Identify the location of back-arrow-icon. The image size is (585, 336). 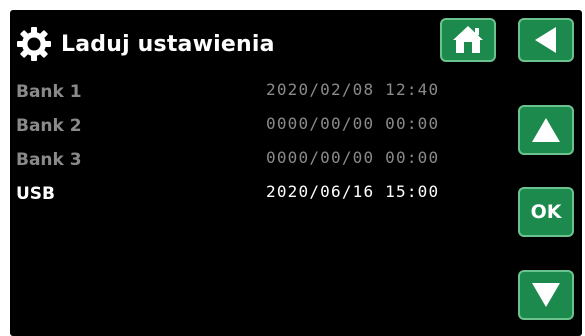
(545, 40).